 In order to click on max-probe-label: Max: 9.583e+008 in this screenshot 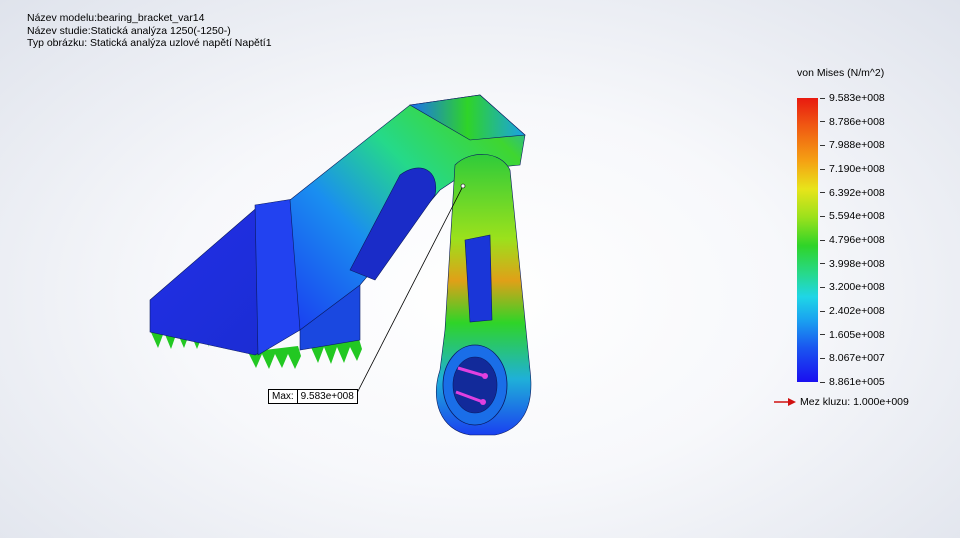, I will do `click(313, 396)`.